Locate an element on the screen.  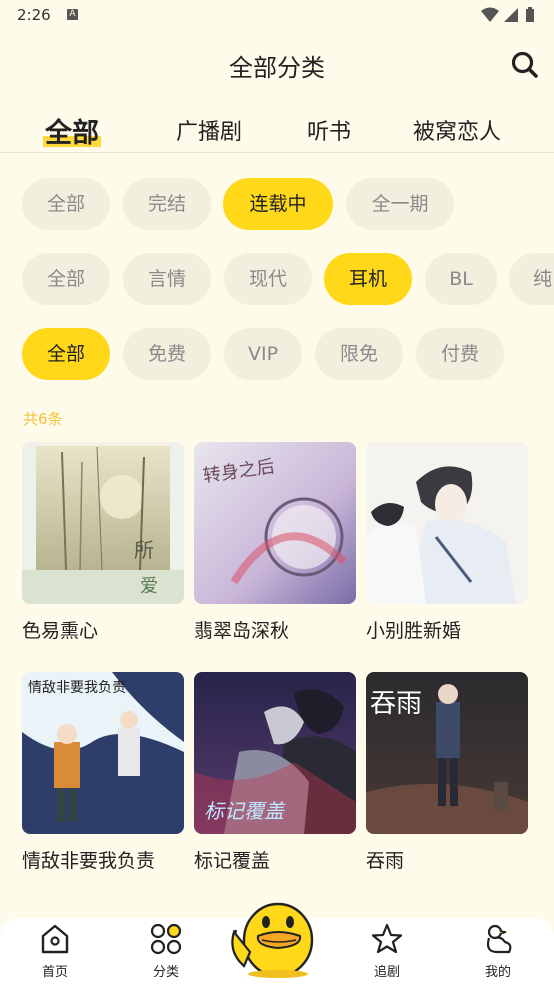
drama-card: 所 爱 色易熏心 is located at coordinates (103, 542).